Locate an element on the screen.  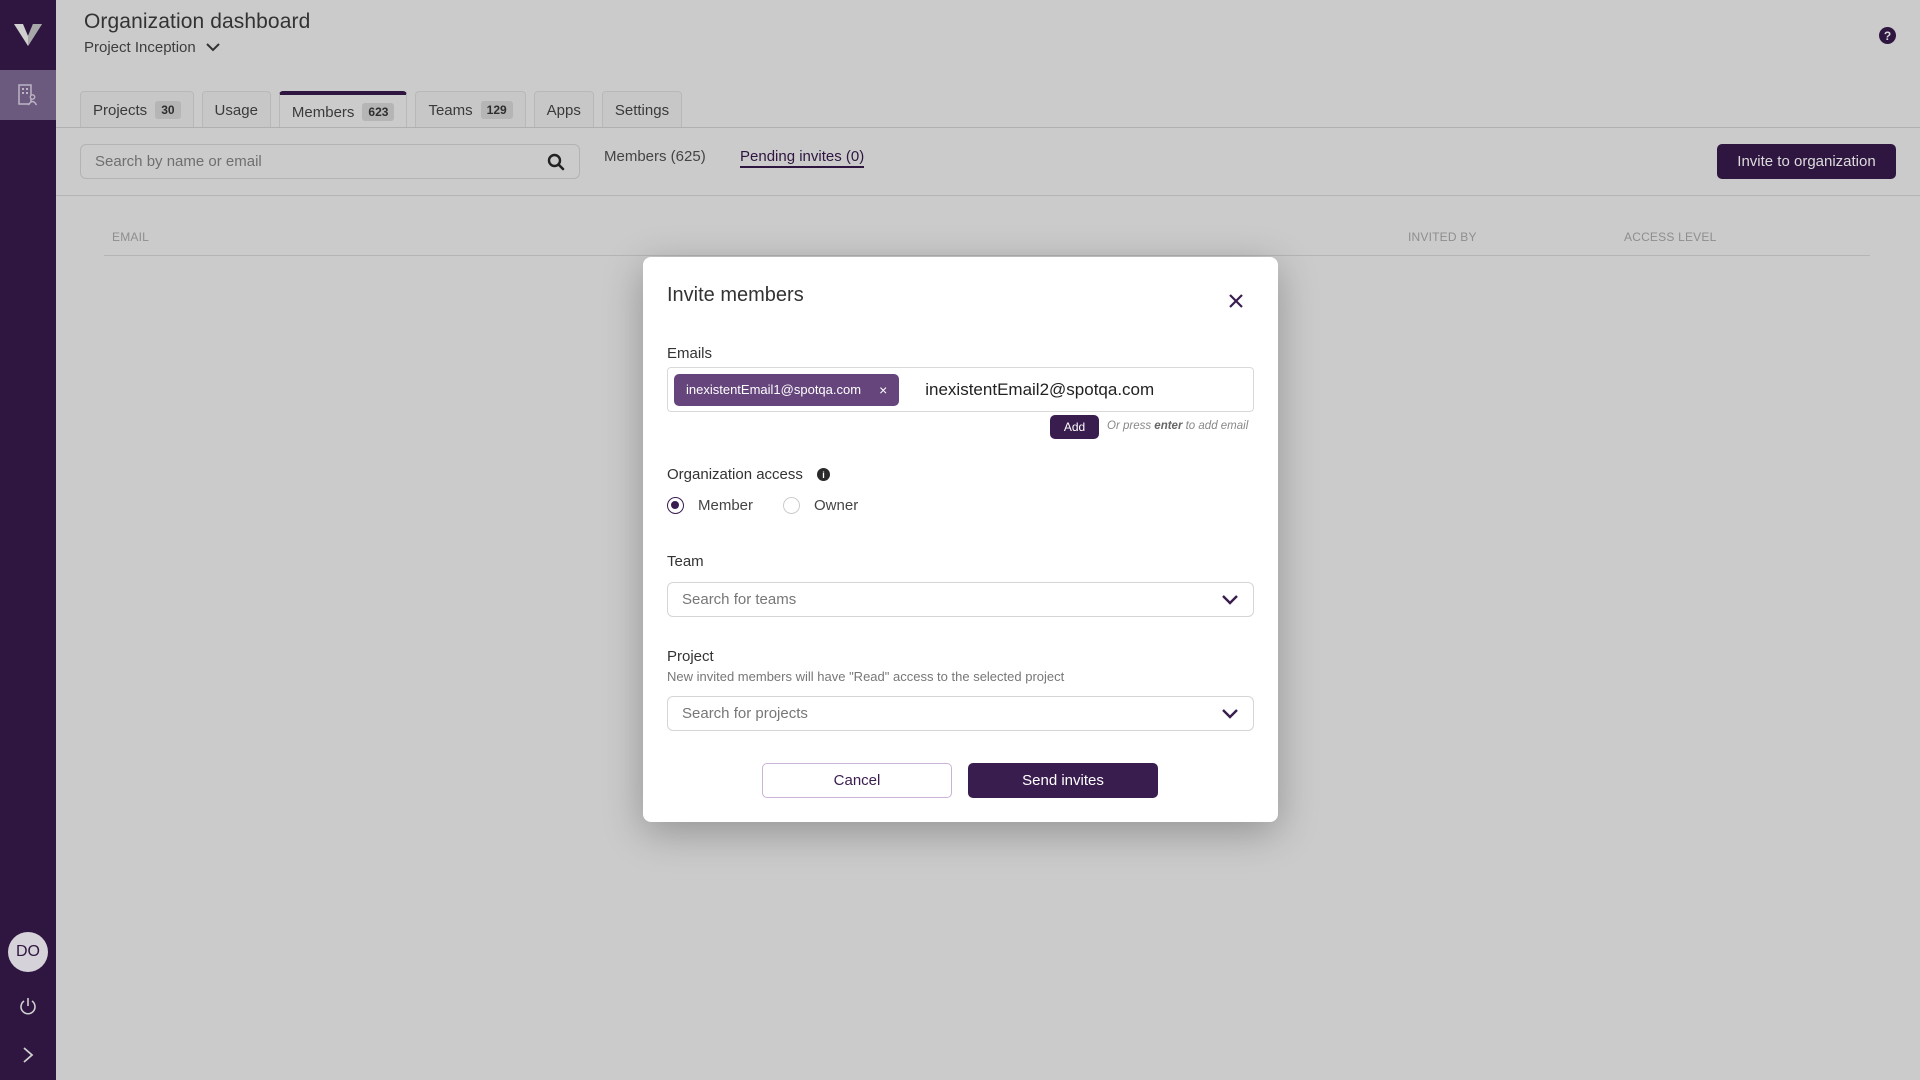
tab-settings: Settings is located at coordinates (642, 109).